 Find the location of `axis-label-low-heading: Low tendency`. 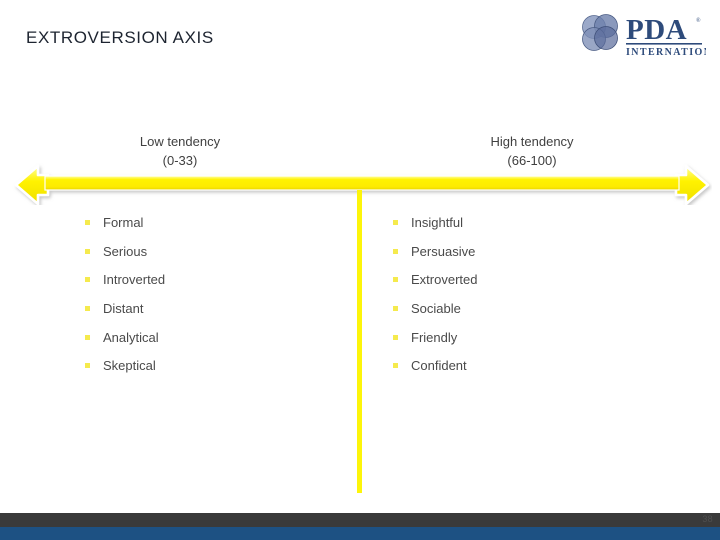

axis-label-low-heading: Low tendency is located at coordinates (180, 141).